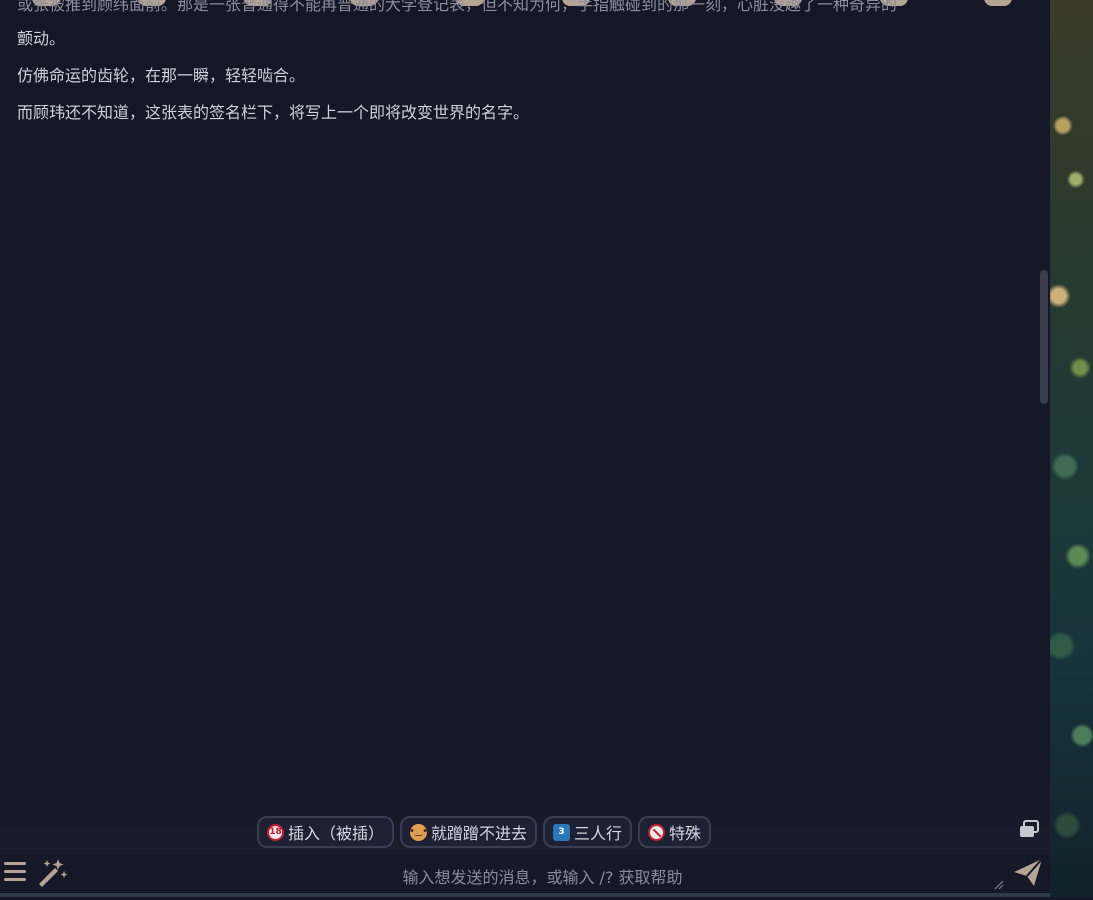 This screenshot has height=900, width=1093. What do you see at coordinates (562, 832) in the screenshot?
I see `keycap-3-icon: 3` at bounding box center [562, 832].